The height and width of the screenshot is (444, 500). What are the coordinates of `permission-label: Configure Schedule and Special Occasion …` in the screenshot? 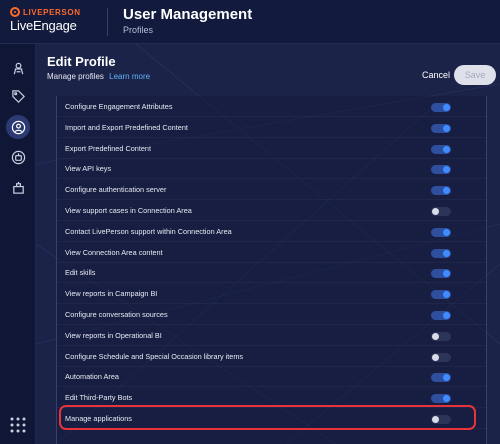 It's located at (154, 356).